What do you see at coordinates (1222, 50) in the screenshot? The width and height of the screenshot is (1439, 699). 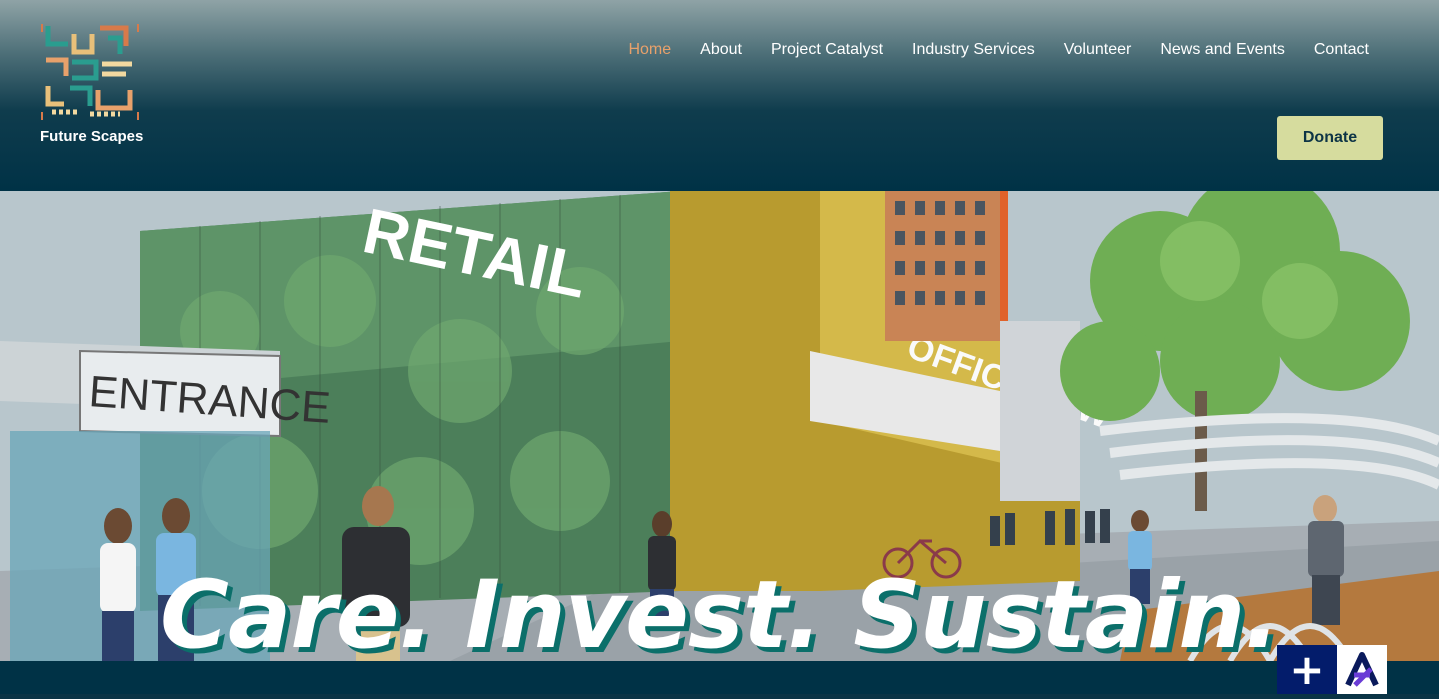 I see `nav-news-and-events: News and Events` at bounding box center [1222, 50].